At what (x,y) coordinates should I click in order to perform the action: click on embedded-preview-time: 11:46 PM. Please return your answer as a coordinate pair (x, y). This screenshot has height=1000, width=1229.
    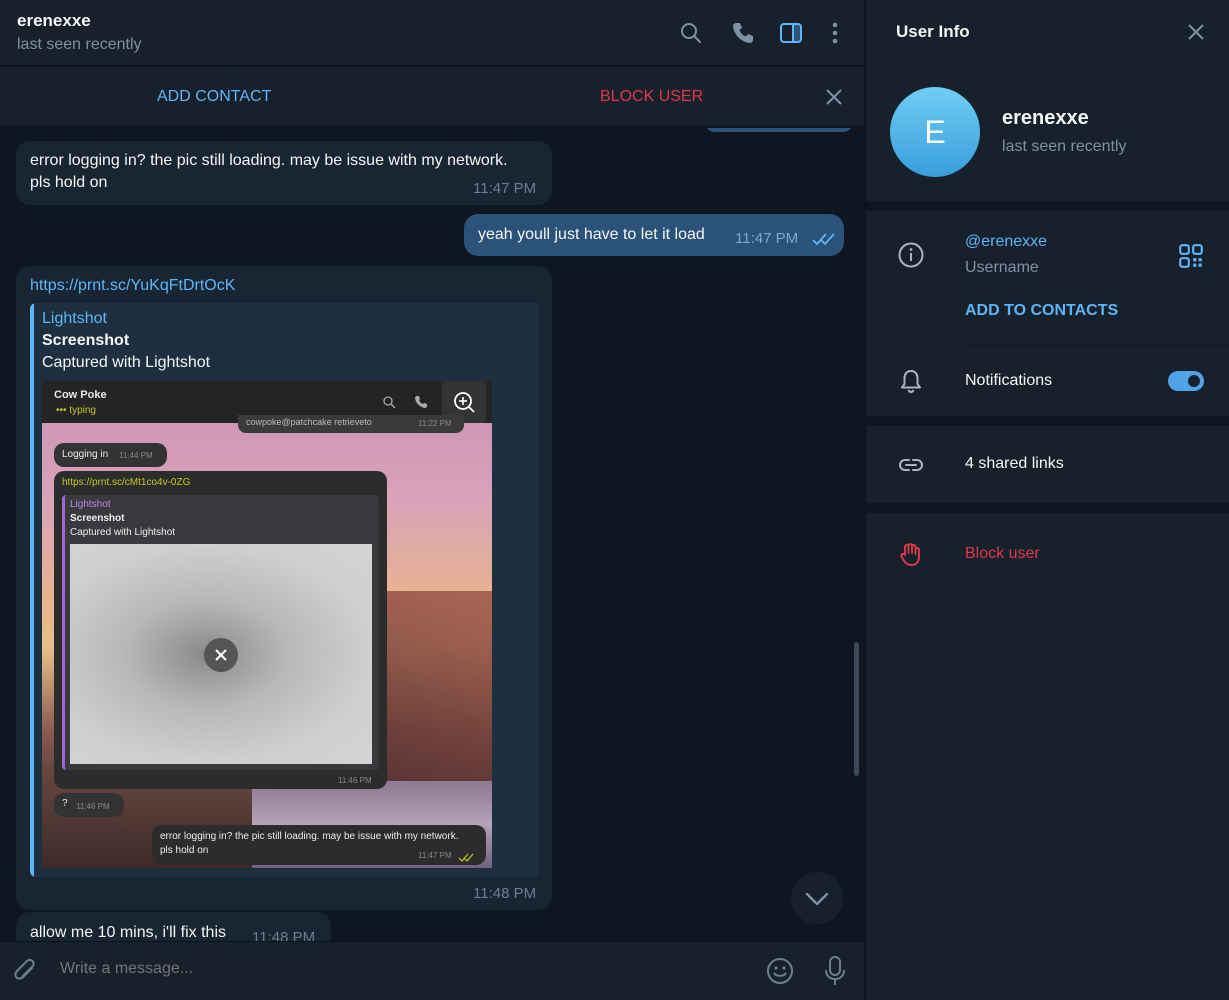
    Looking at the image, I should click on (355, 780).